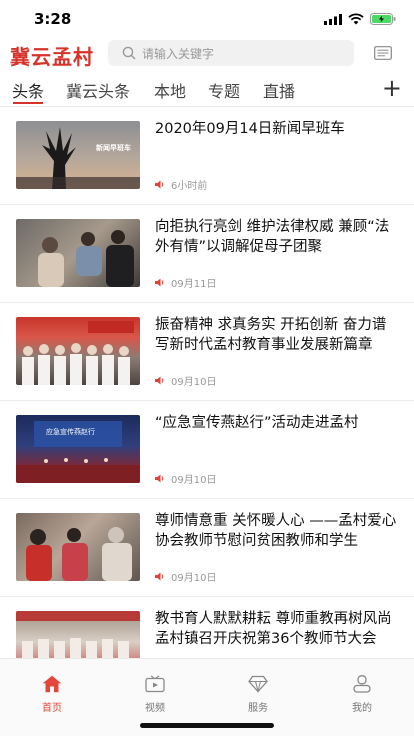 The height and width of the screenshot is (736, 414). What do you see at coordinates (362, 694) in the screenshot?
I see `nav-profile: 我的` at bounding box center [362, 694].